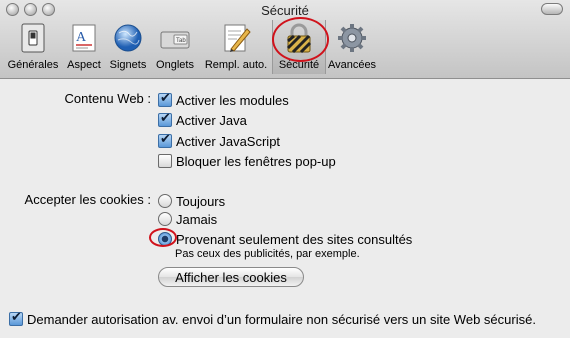 This screenshot has height=338, width=570. What do you see at coordinates (107, 98) in the screenshot?
I see `web-content-label: Contenu Web :` at bounding box center [107, 98].